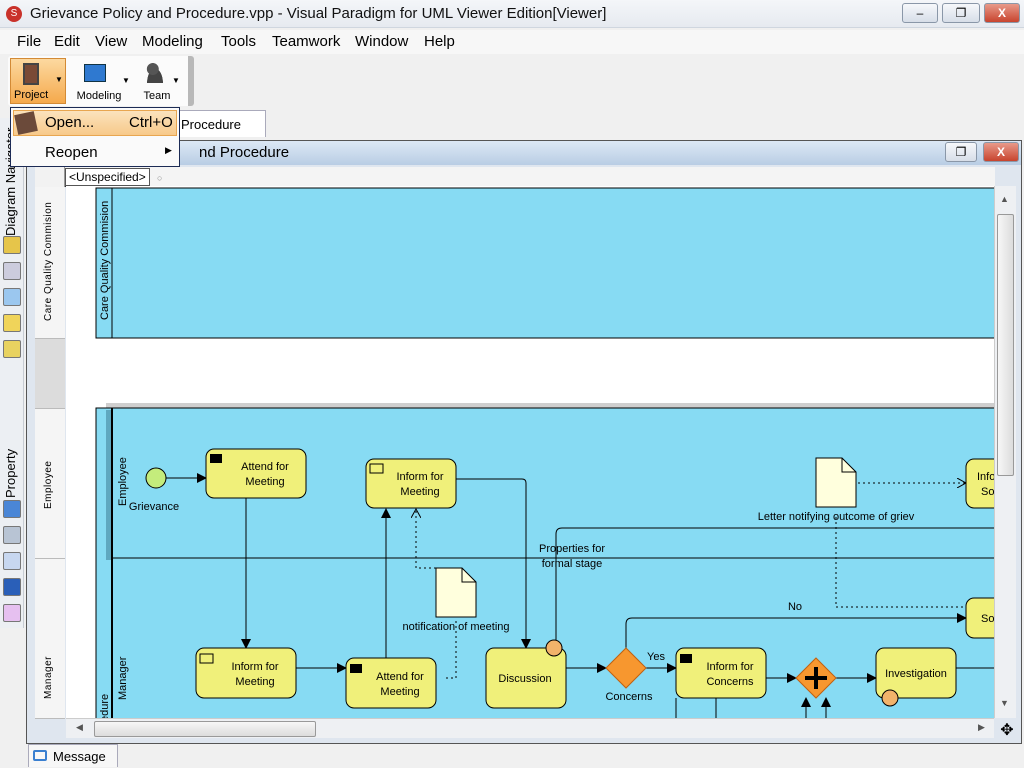 Image resolution: width=1024 pixels, height=768 pixels. I want to click on task-investigation: Investigation, so click(916, 677).